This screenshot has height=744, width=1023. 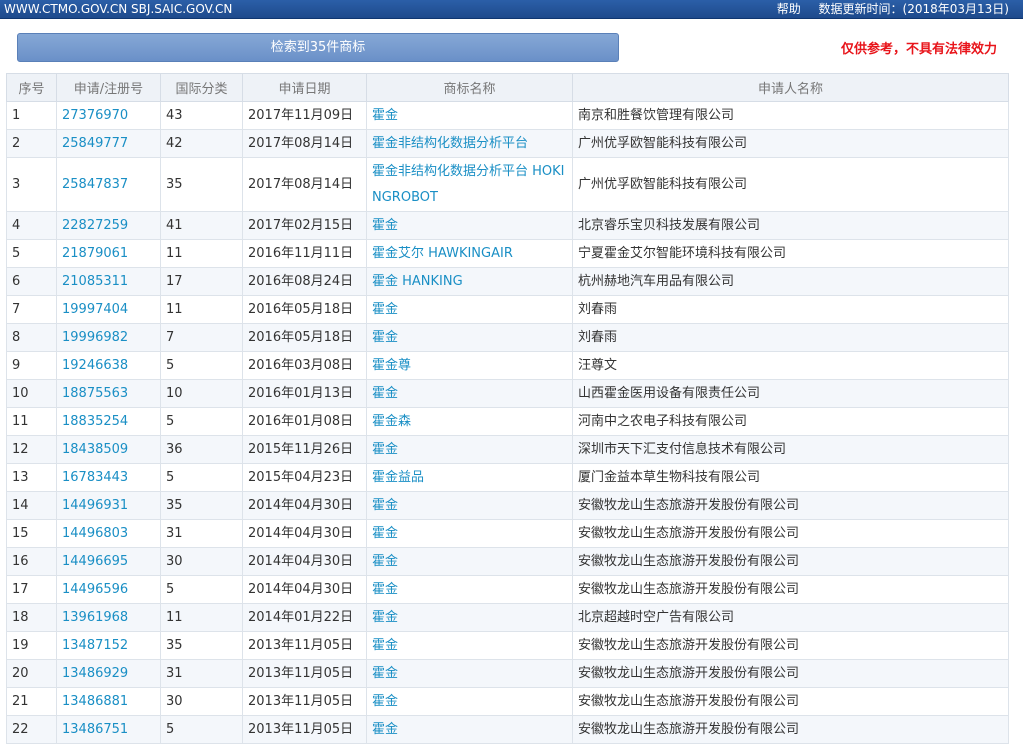 I want to click on result-panel: 检索到35件商标 仅供参考，不具有法律效力, so click(x=511, y=46).